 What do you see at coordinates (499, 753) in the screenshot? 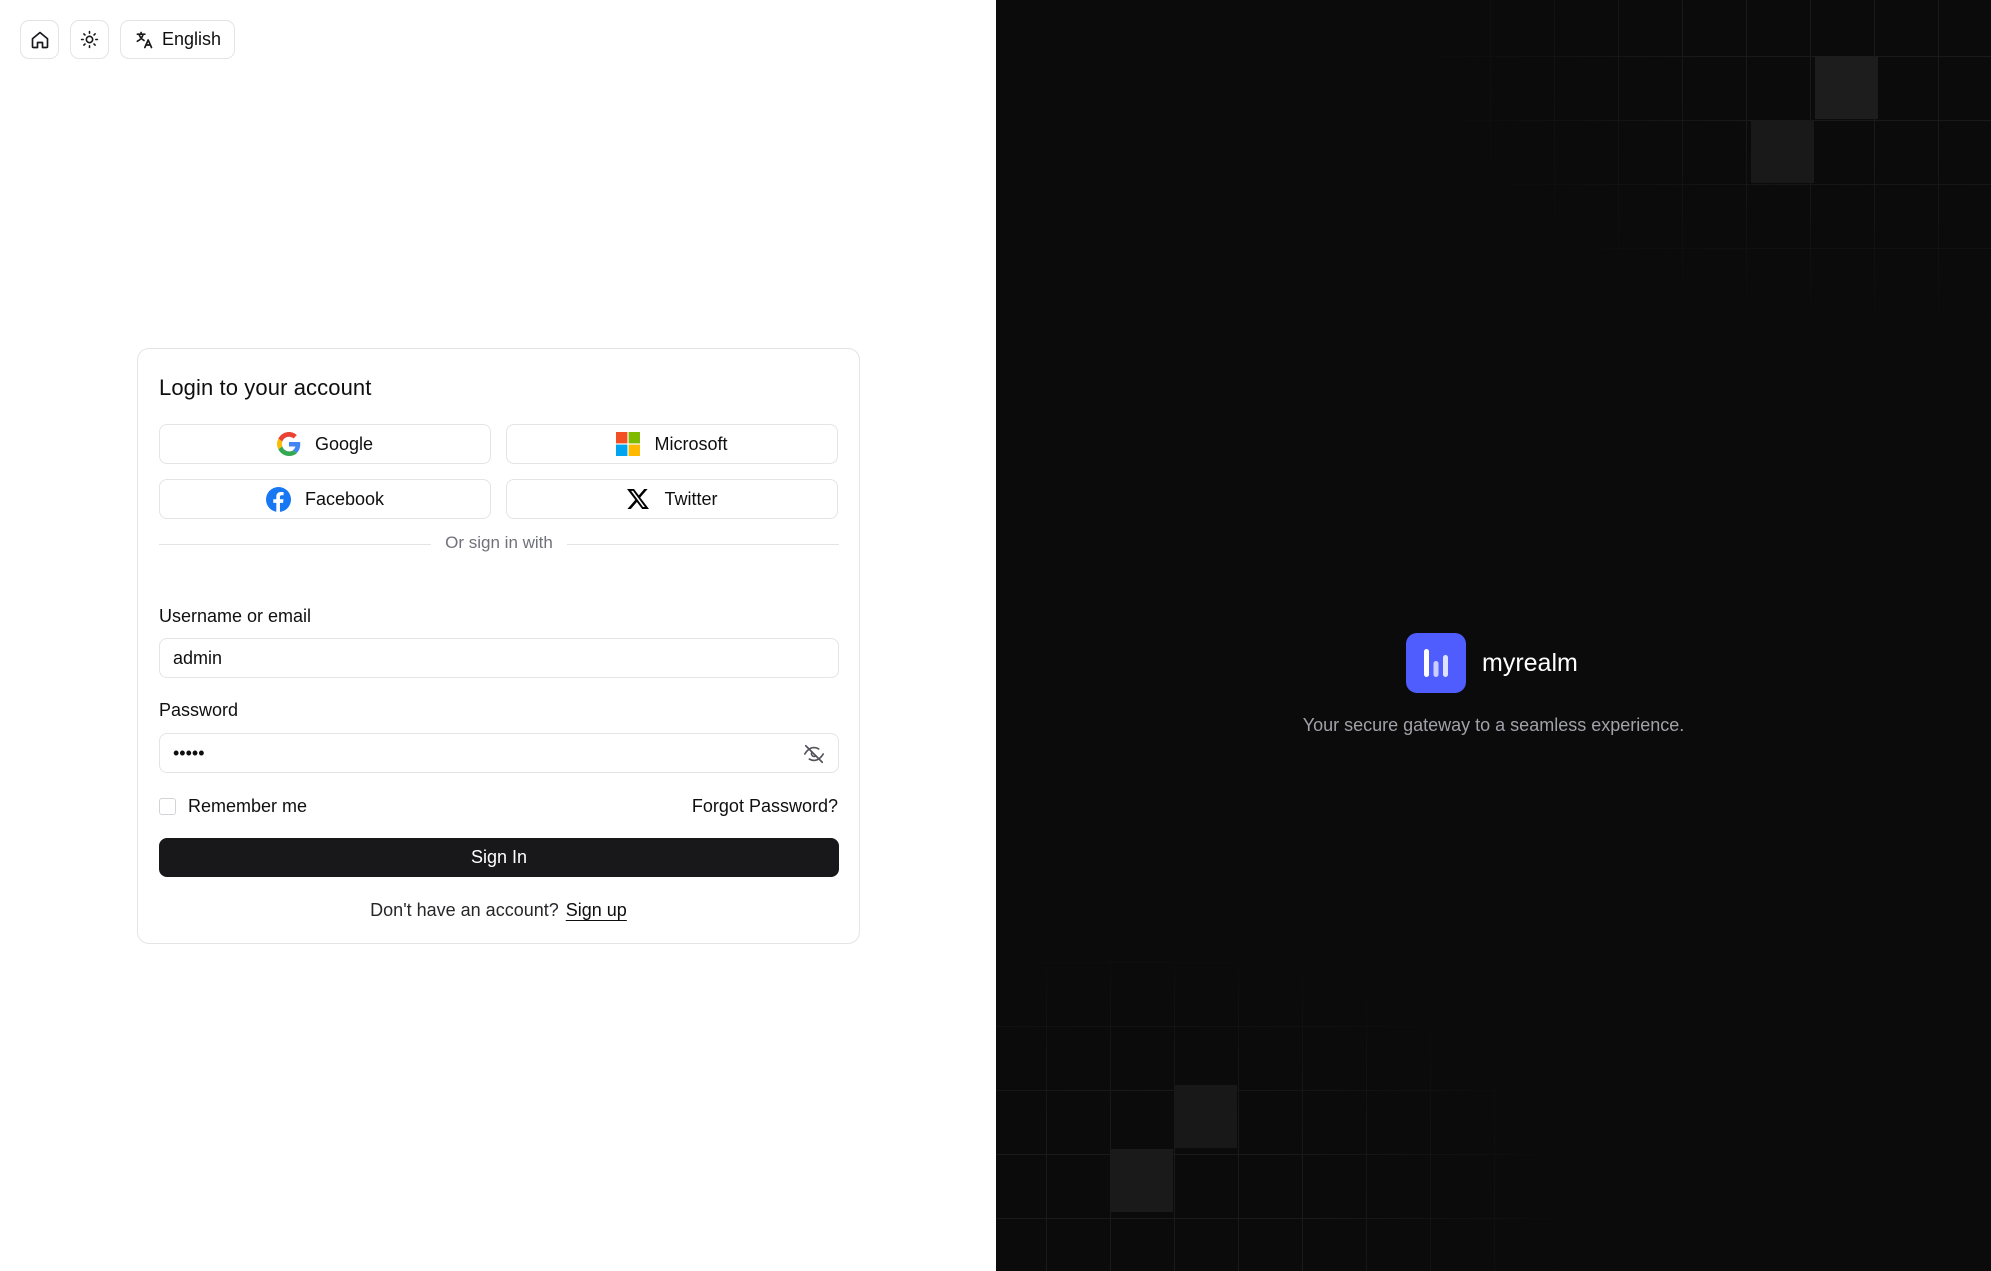
I see `password-input` at bounding box center [499, 753].